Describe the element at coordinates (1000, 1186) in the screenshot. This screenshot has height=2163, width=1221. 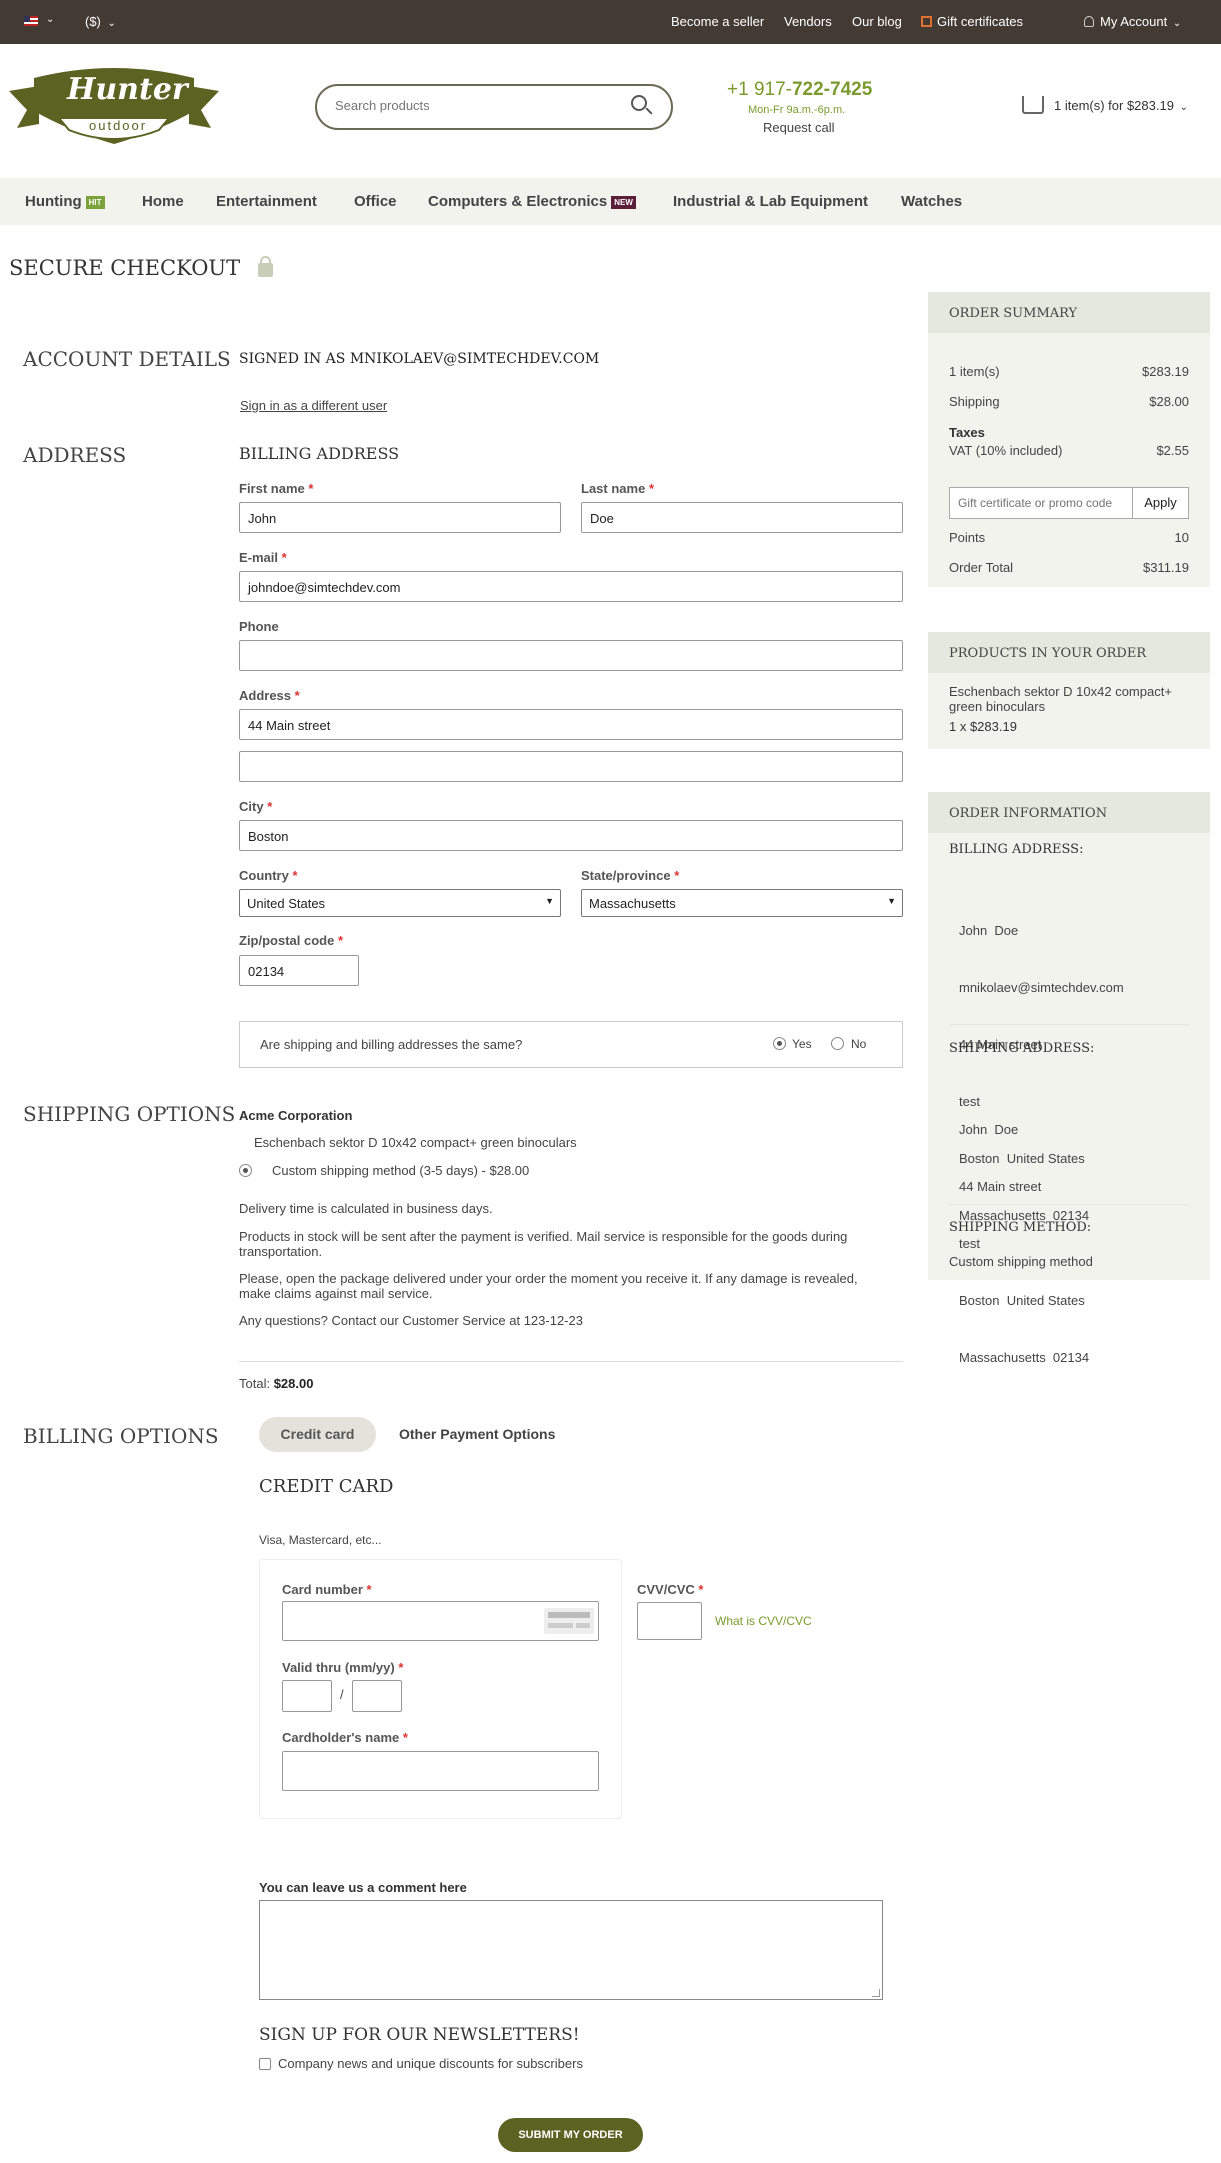
I see `address-line: 44 Main street` at that location.